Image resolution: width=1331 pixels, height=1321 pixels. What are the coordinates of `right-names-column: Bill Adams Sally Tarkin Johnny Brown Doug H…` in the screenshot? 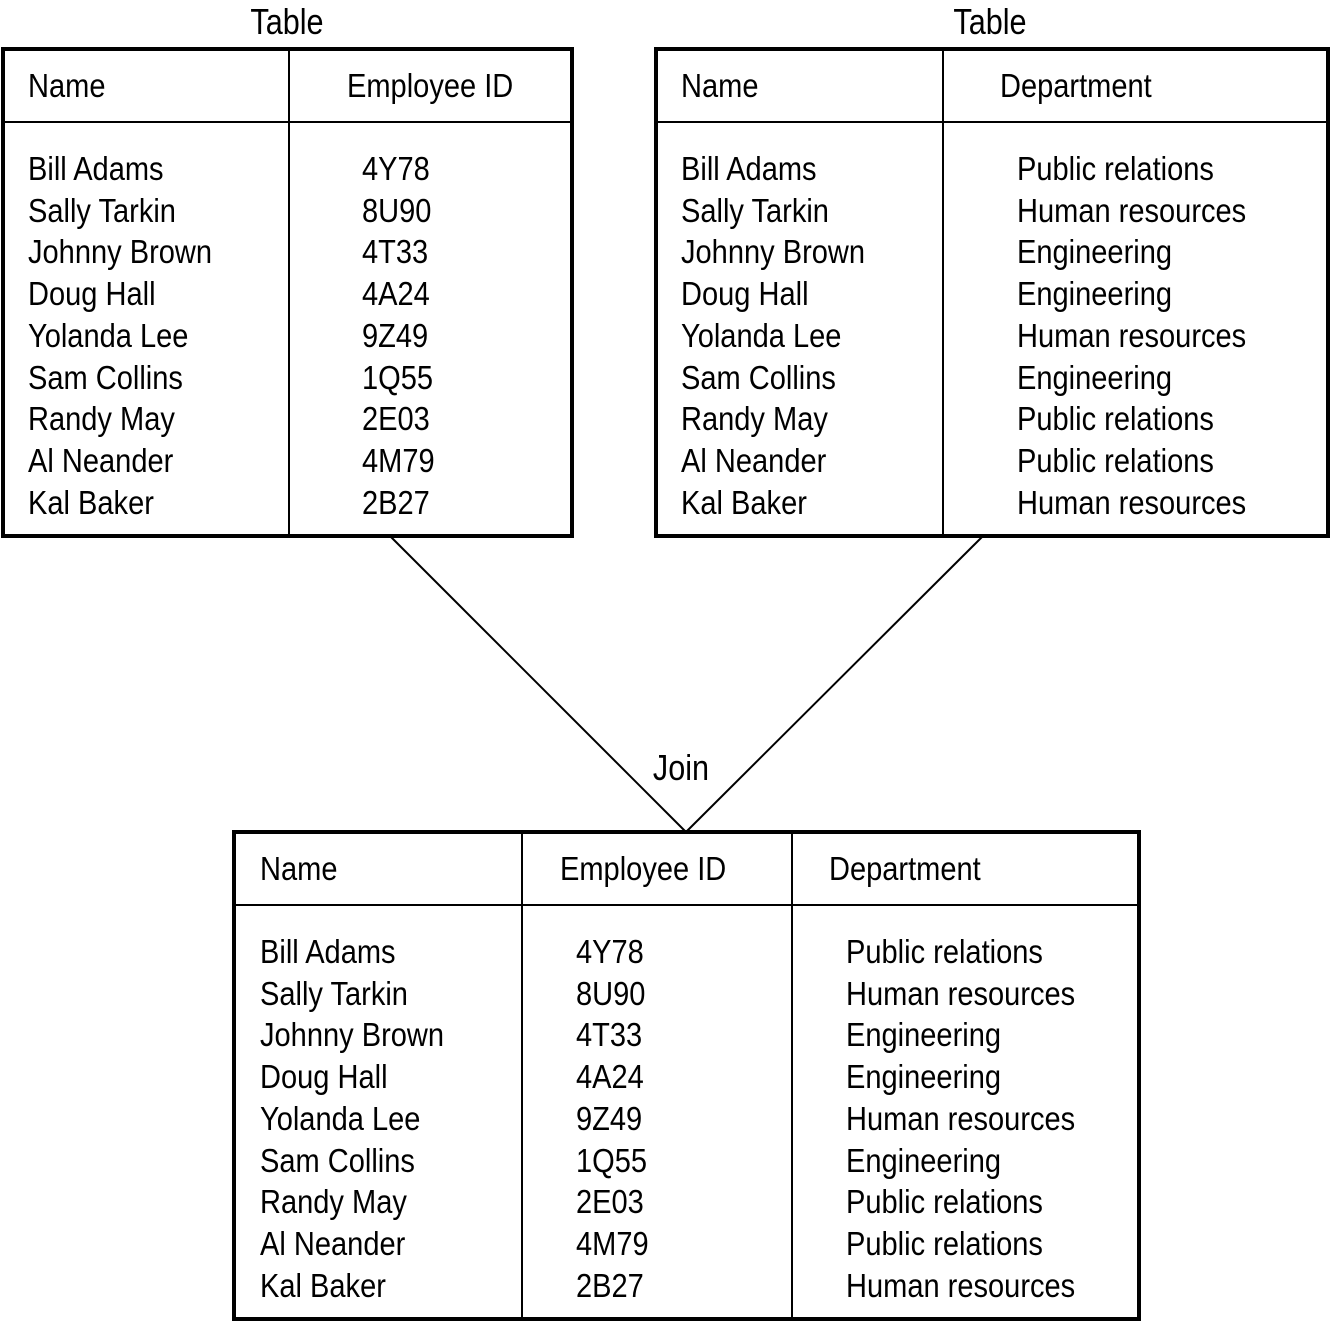 It's located at (773, 335).